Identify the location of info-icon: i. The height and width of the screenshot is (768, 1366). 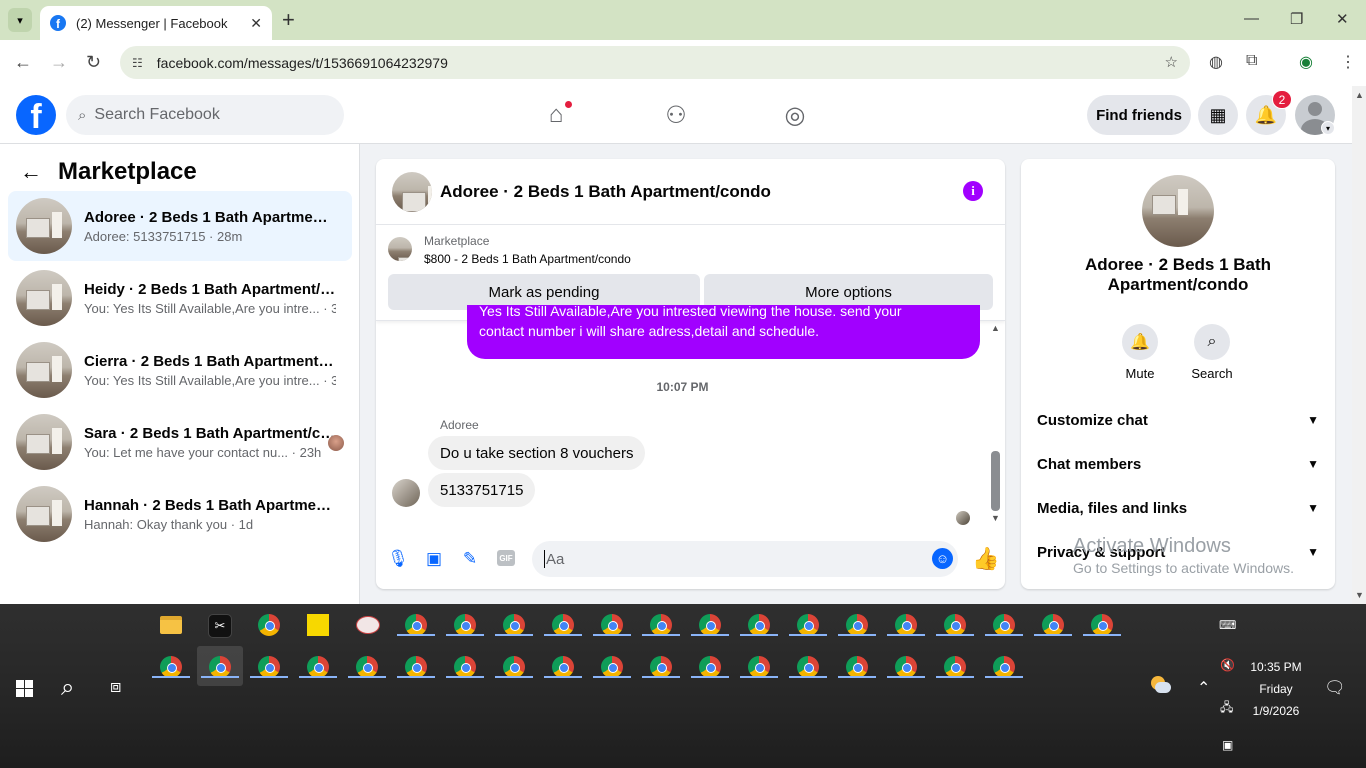
(973, 191).